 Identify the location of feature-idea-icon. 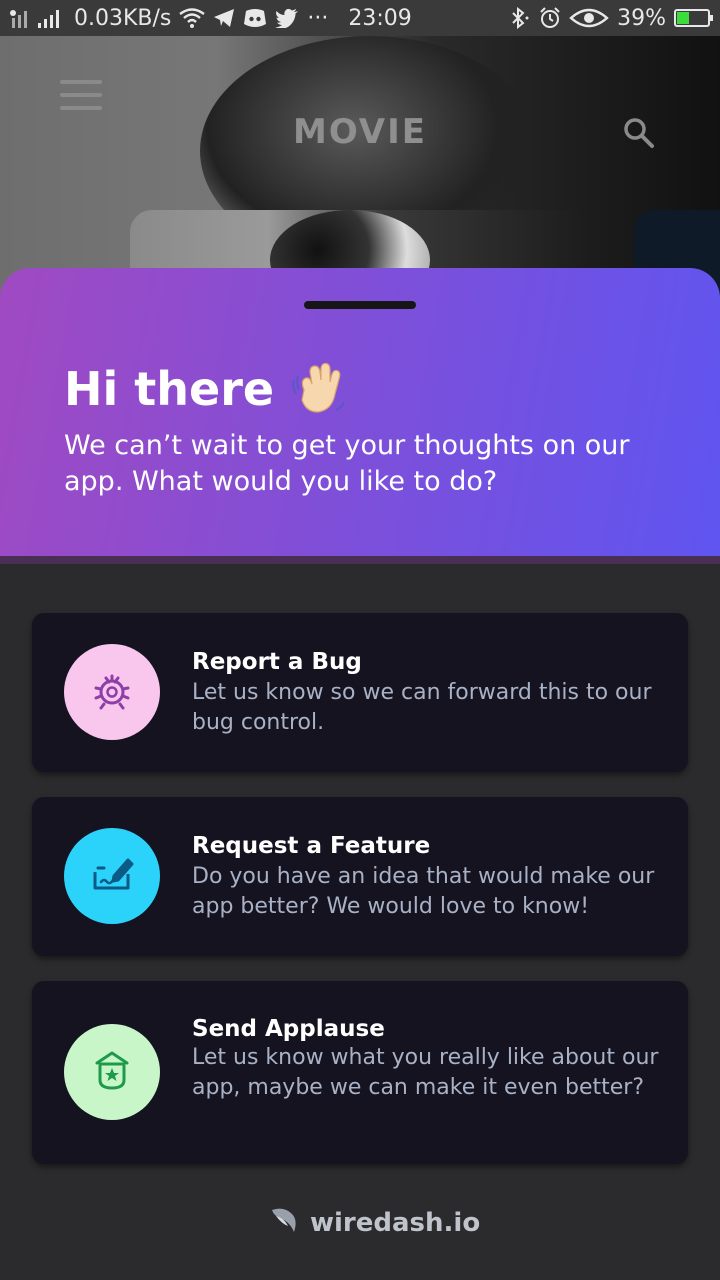
(112, 876).